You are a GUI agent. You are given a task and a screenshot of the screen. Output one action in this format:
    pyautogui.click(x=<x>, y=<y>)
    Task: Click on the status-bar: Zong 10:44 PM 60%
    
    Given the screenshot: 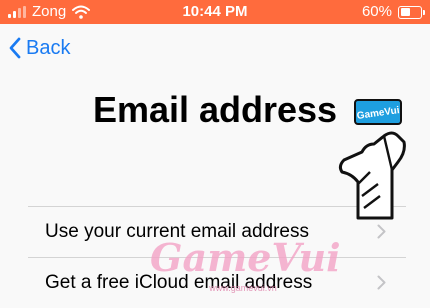 What is the action you would take?
    pyautogui.click(x=215, y=12)
    